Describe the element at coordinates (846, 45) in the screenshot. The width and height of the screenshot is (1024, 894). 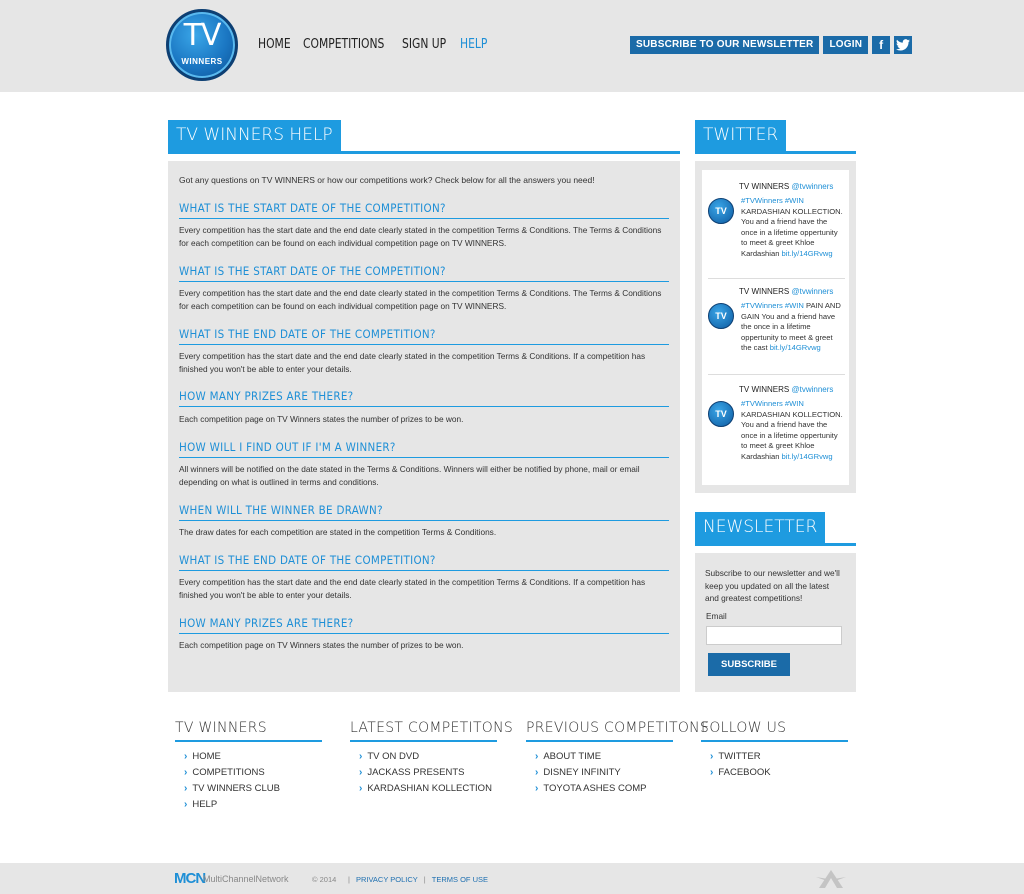
I see `login-button: LOGIN` at that location.